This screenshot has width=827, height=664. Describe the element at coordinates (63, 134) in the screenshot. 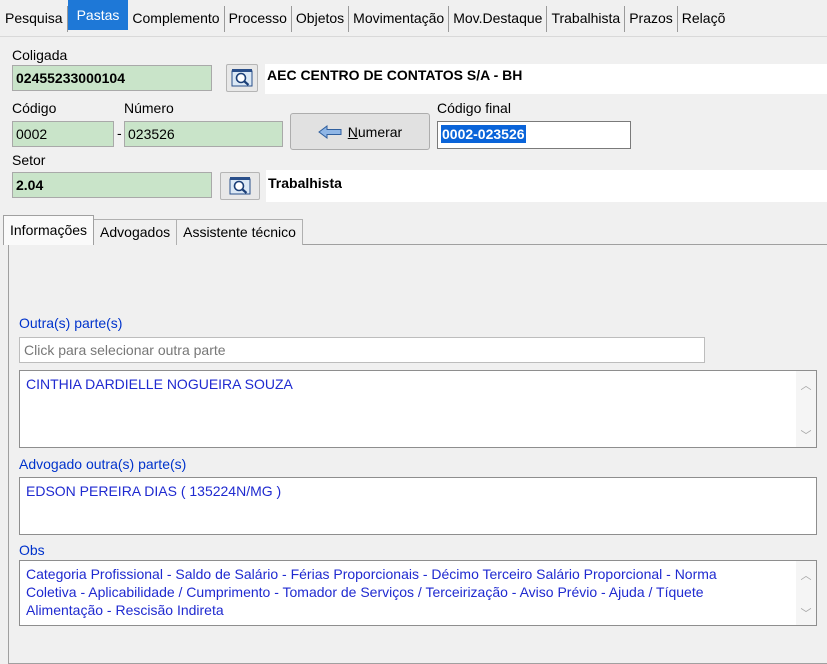

I see `codigo-field: 0002` at that location.